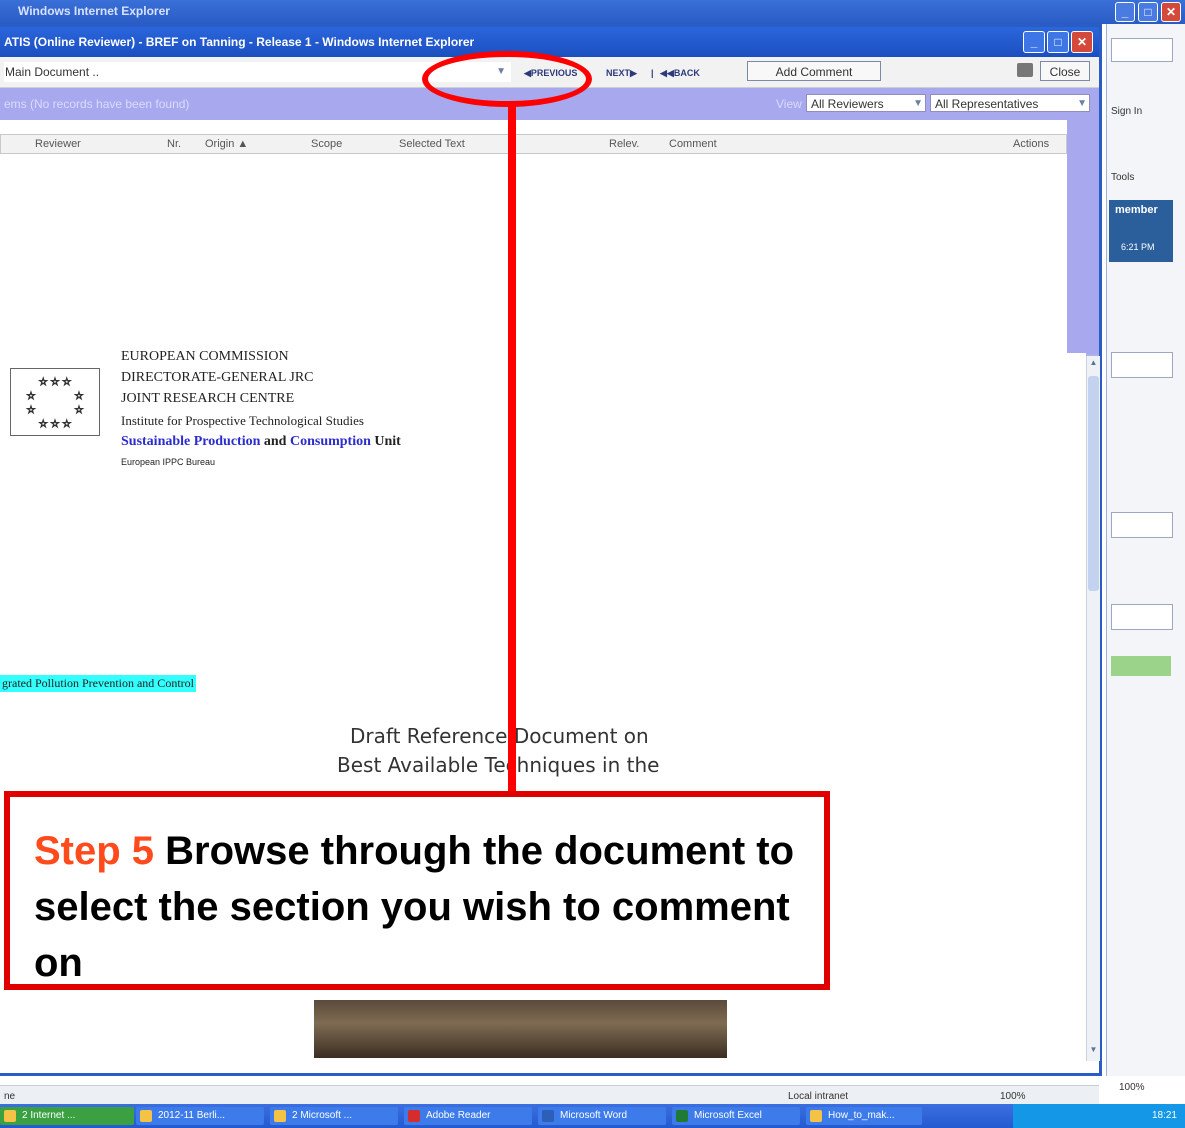 Image resolution: width=1185 pixels, height=1128 pixels. Describe the element at coordinates (280, 1116) in the screenshot. I see `office-icon` at that location.